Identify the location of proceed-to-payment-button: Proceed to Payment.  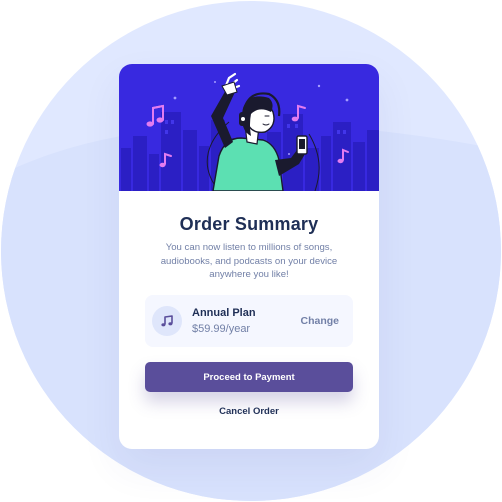
(249, 377).